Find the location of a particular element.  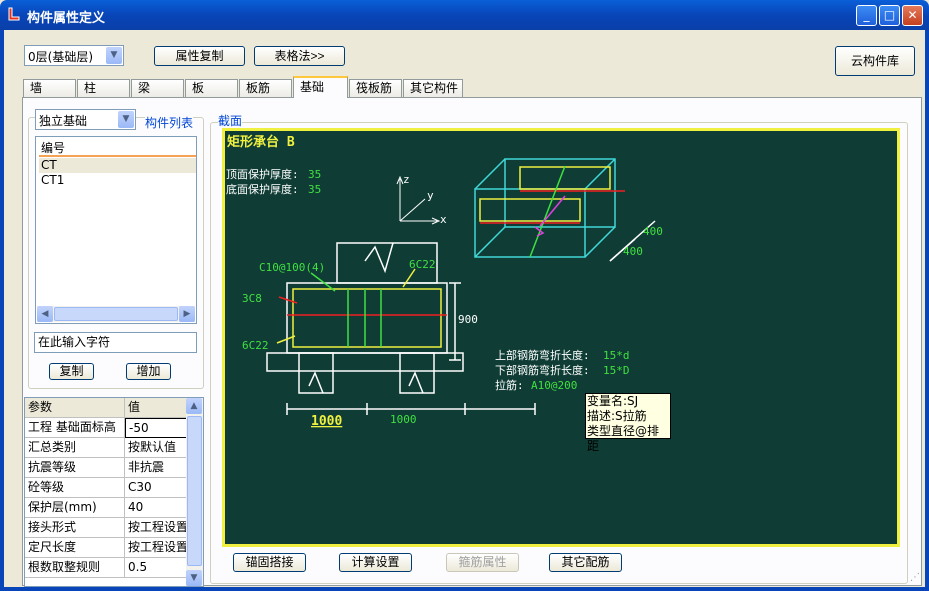

foundation-type-value: 独立基础 is located at coordinates (63, 121).